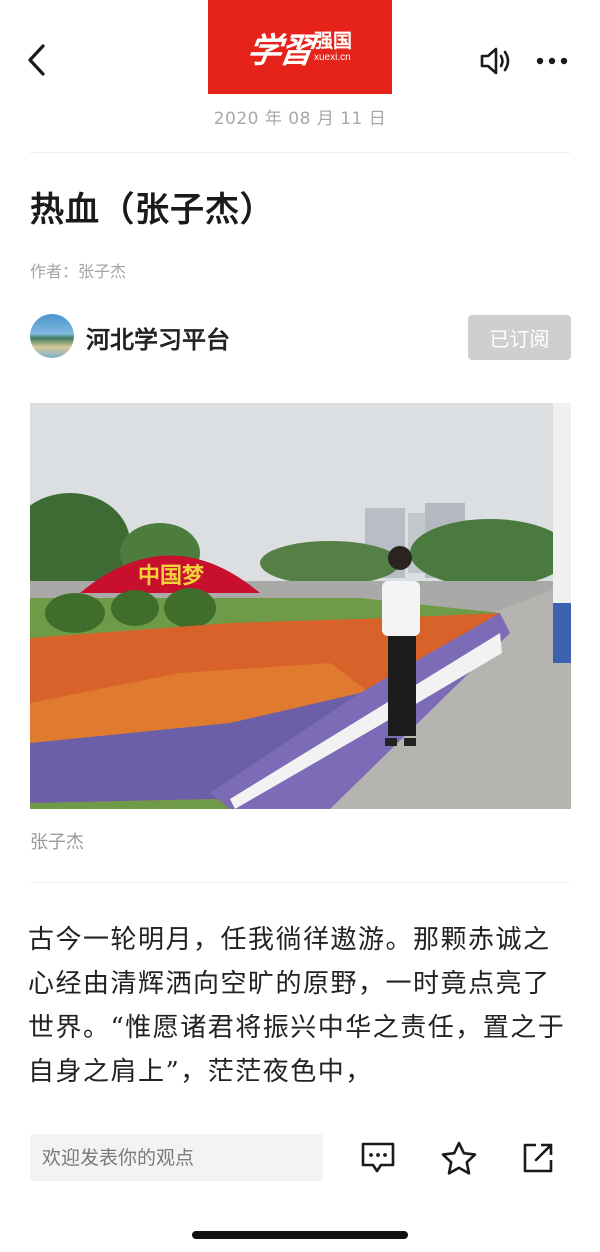 The image size is (600, 1252). What do you see at coordinates (332, 57) in the screenshot?
I see `logo-domain: xuexi.cn` at bounding box center [332, 57].